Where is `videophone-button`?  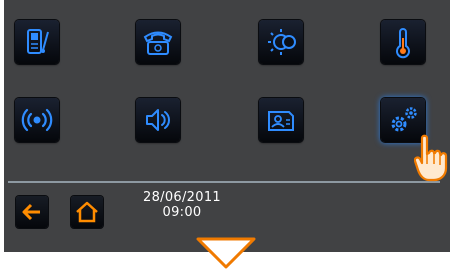
videophone-button is located at coordinates (37, 42).